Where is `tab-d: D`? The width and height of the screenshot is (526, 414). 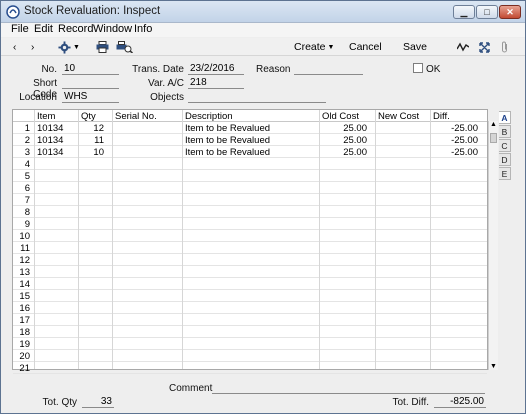
tab-d: D is located at coordinates (505, 159).